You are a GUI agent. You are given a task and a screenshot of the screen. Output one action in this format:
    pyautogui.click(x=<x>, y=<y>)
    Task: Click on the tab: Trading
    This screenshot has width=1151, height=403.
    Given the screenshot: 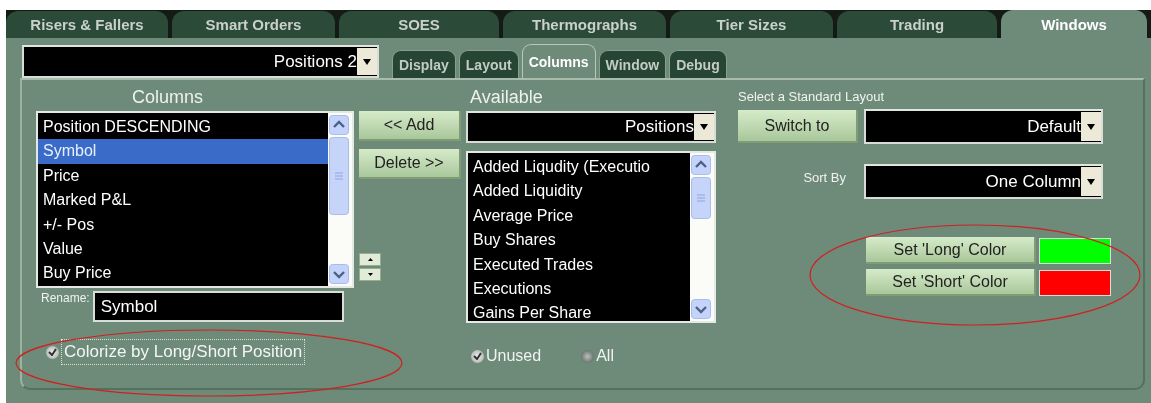 What is the action you would take?
    pyautogui.click(x=917, y=24)
    